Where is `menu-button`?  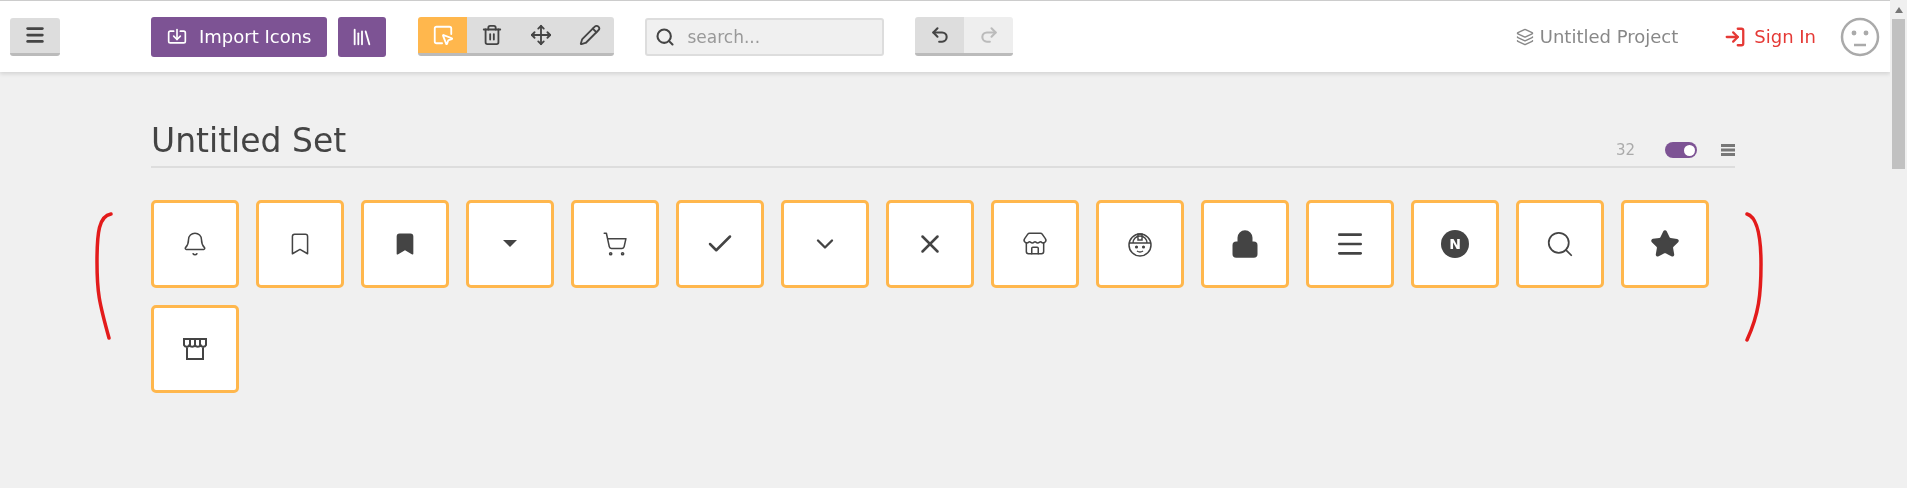
menu-button is located at coordinates (35, 36).